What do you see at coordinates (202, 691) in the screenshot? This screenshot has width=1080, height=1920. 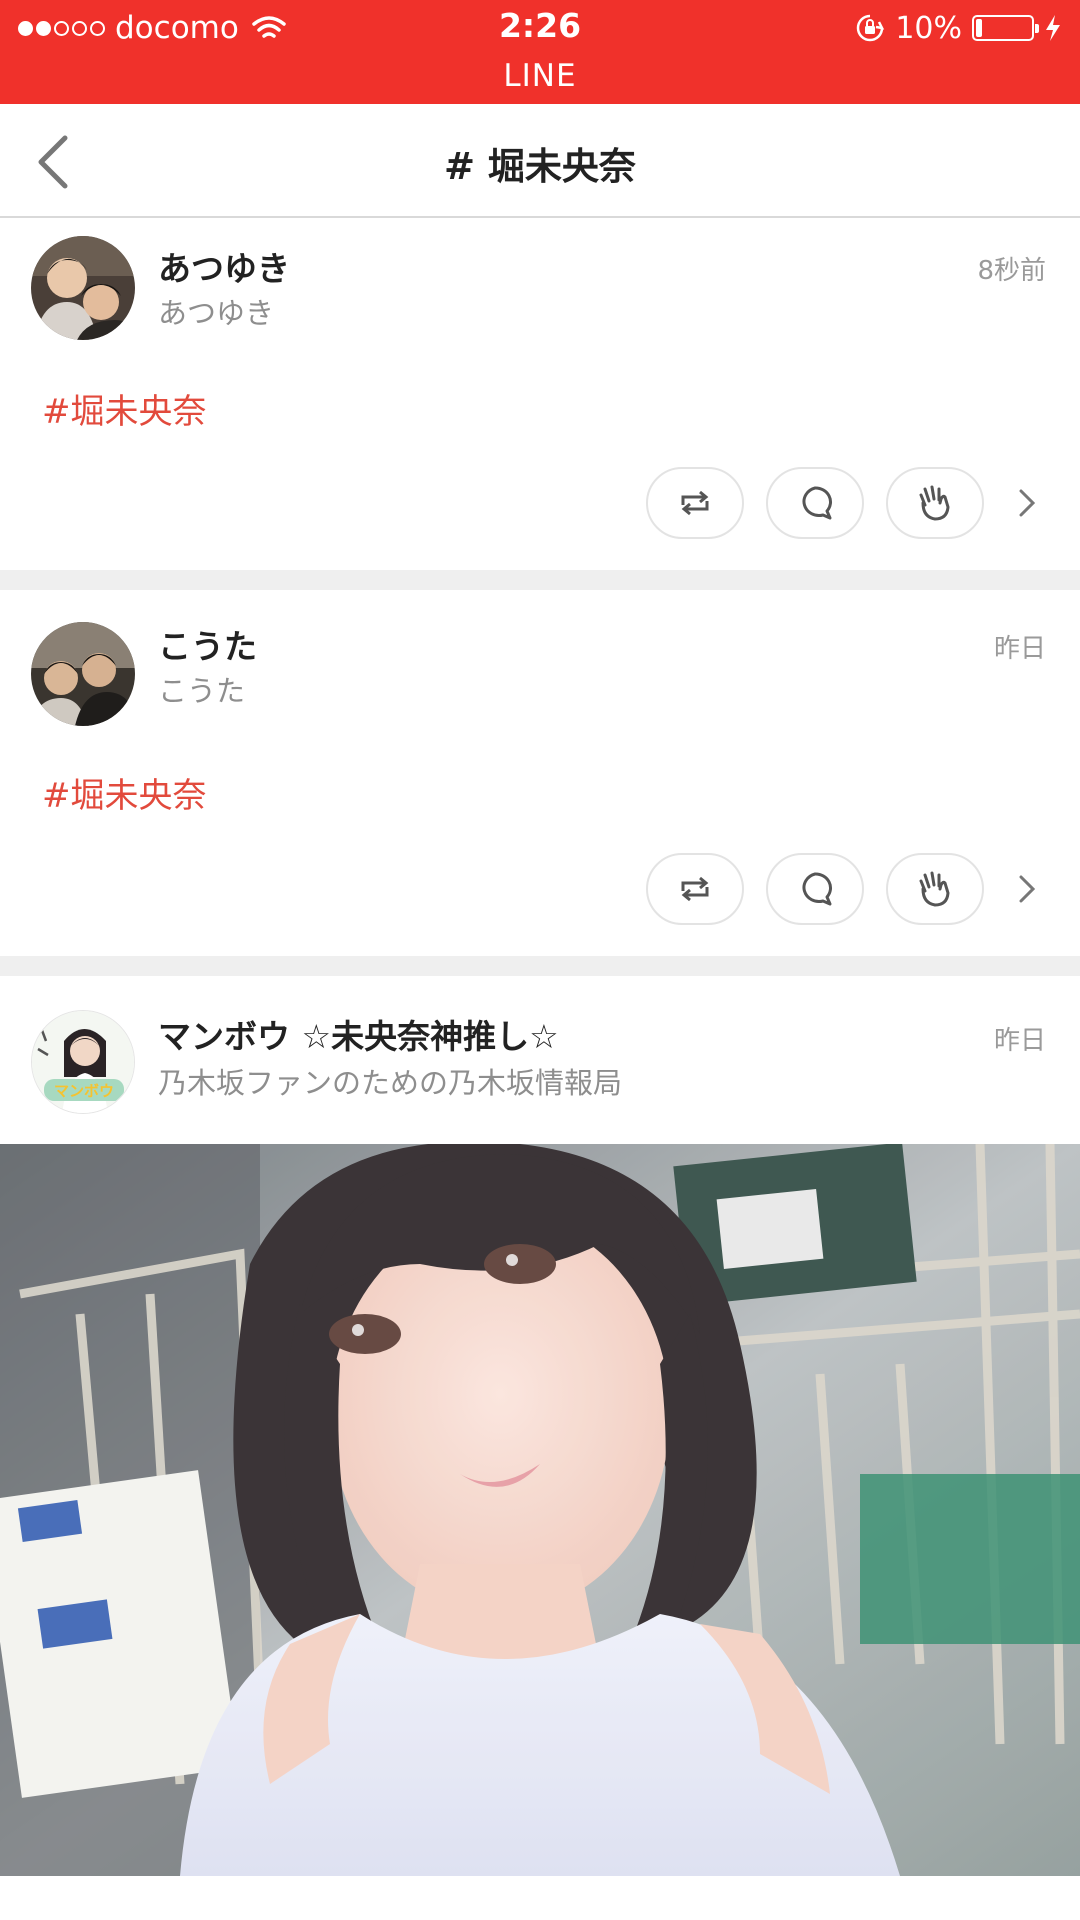 I see `post-author-id: こうた` at bounding box center [202, 691].